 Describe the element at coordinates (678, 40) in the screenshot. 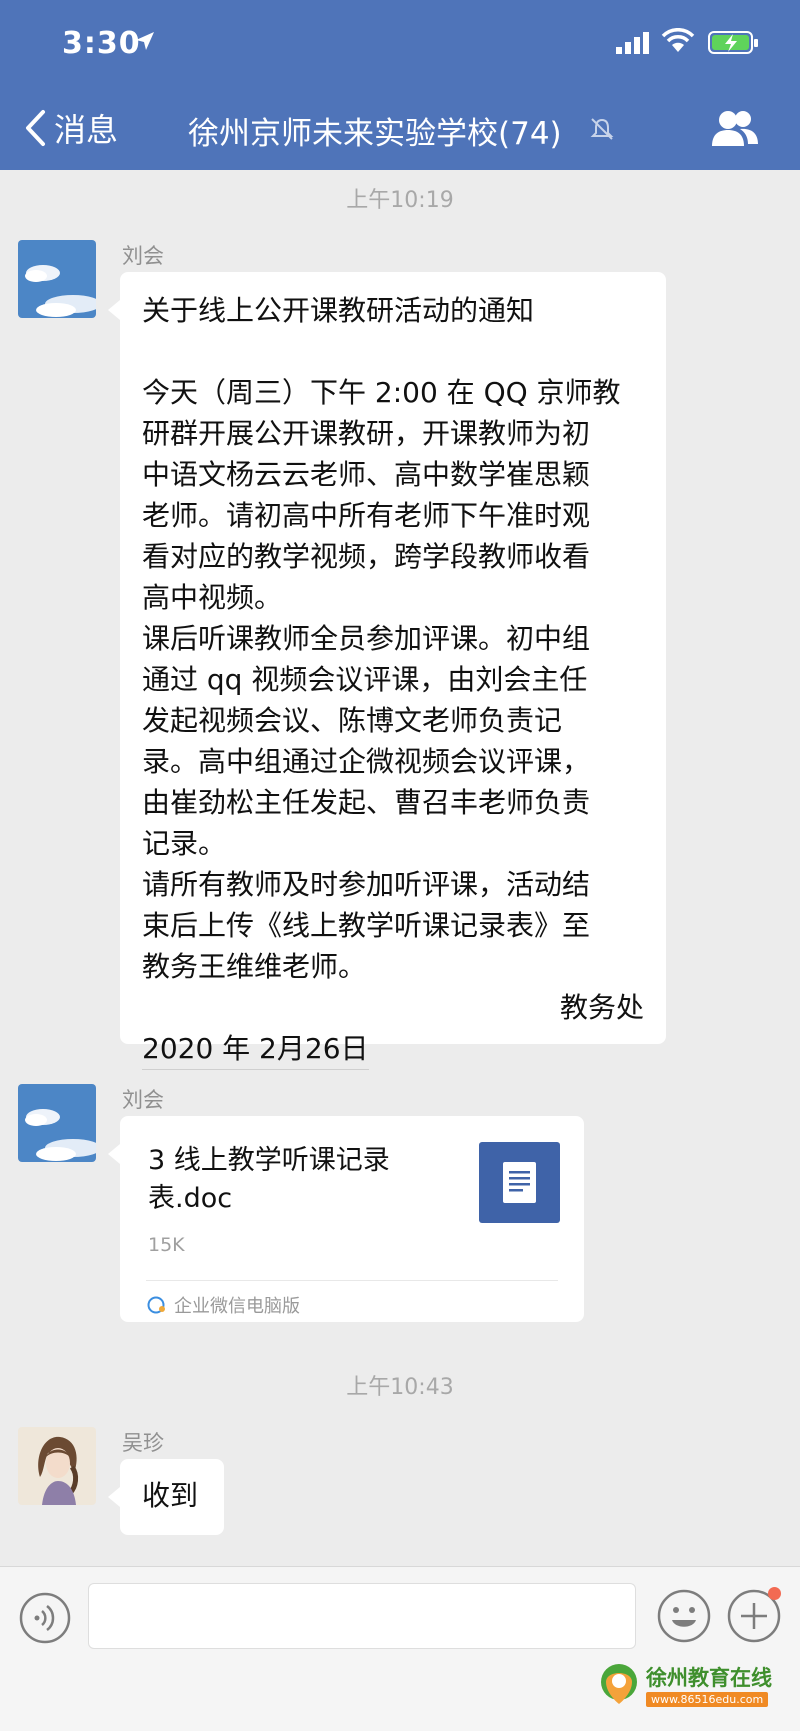

I see `wifi-icon` at that location.